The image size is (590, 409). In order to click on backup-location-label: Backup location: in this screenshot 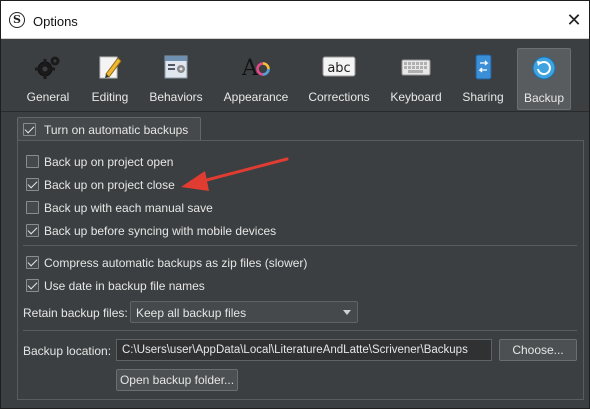, I will do `click(67, 351)`.